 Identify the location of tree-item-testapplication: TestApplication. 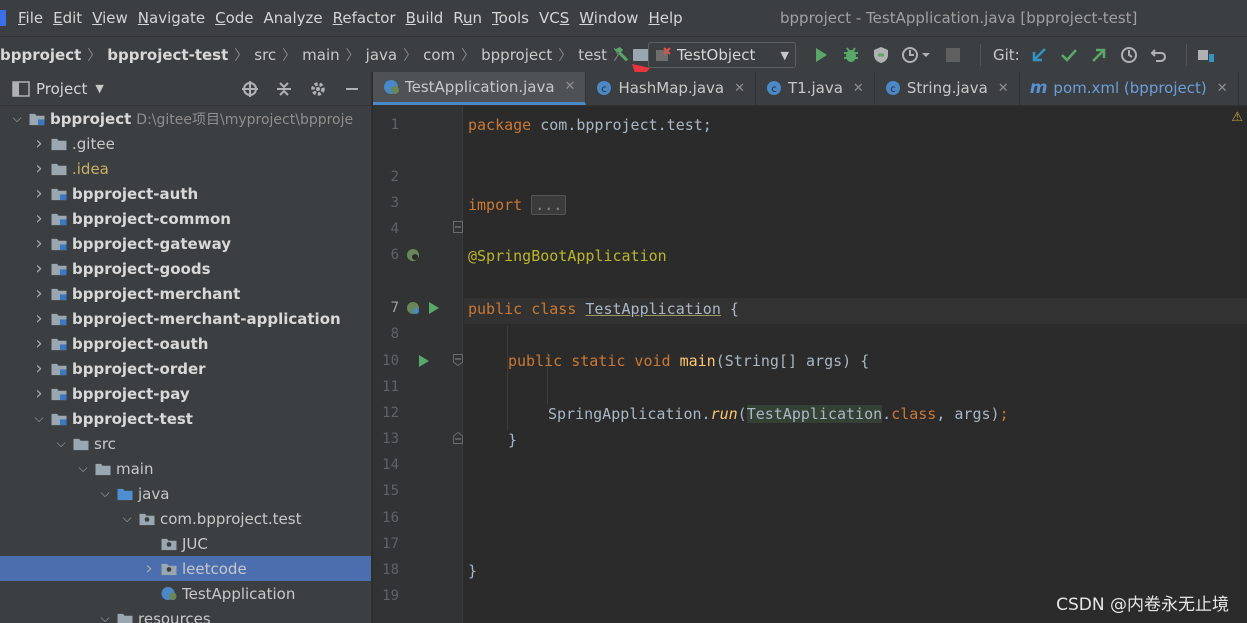
(185, 593).